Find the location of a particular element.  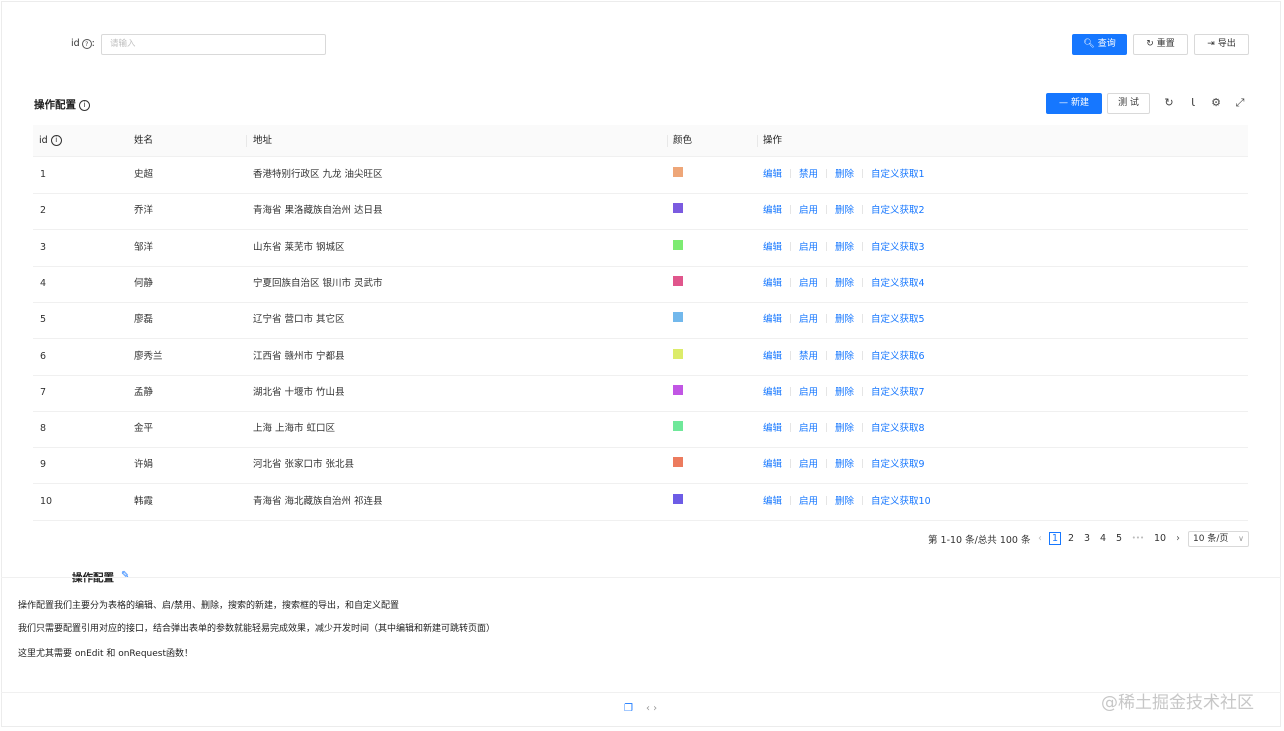

custom-fetch-link: 自定义获取4 is located at coordinates (898, 283).